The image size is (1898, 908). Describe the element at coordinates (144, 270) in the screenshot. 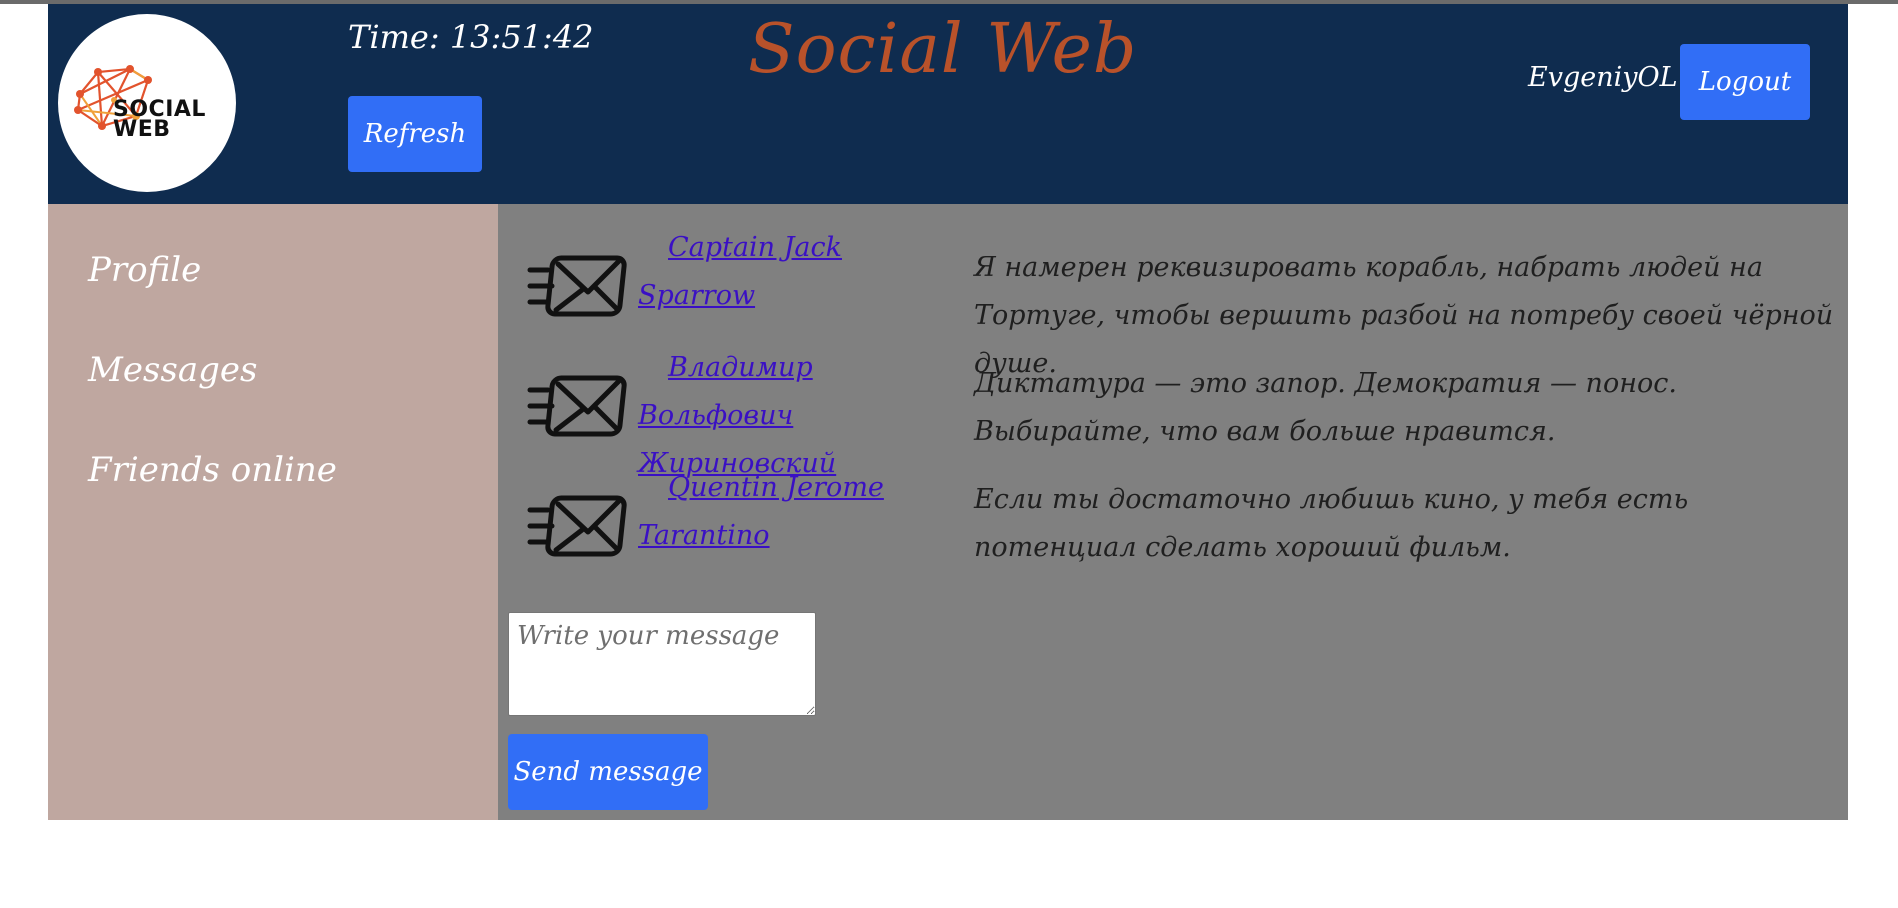

I see `sidebar-item-profile: Profile` at that location.